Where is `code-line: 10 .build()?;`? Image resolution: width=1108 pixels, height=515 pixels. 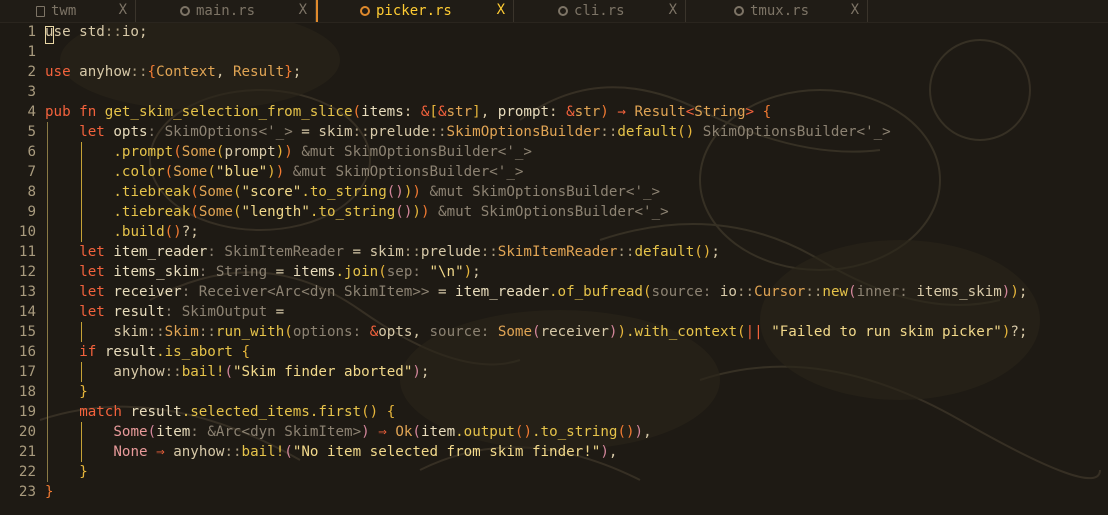
code-line: 10 .build()?; is located at coordinates (554, 232).